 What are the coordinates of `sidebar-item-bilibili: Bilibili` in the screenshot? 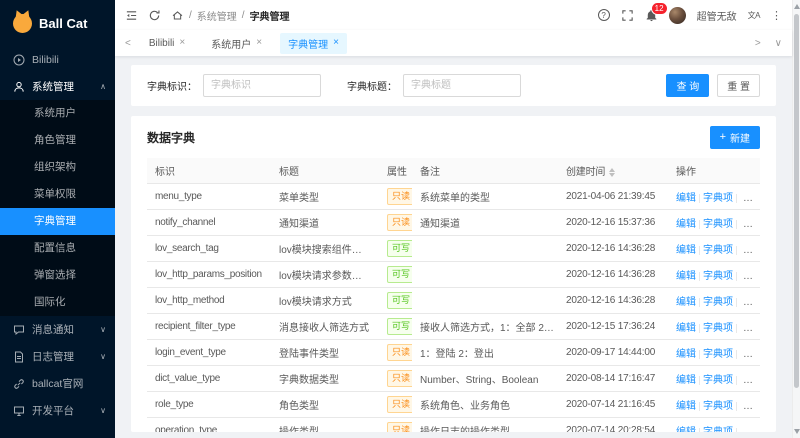 It's located at (57, 59).